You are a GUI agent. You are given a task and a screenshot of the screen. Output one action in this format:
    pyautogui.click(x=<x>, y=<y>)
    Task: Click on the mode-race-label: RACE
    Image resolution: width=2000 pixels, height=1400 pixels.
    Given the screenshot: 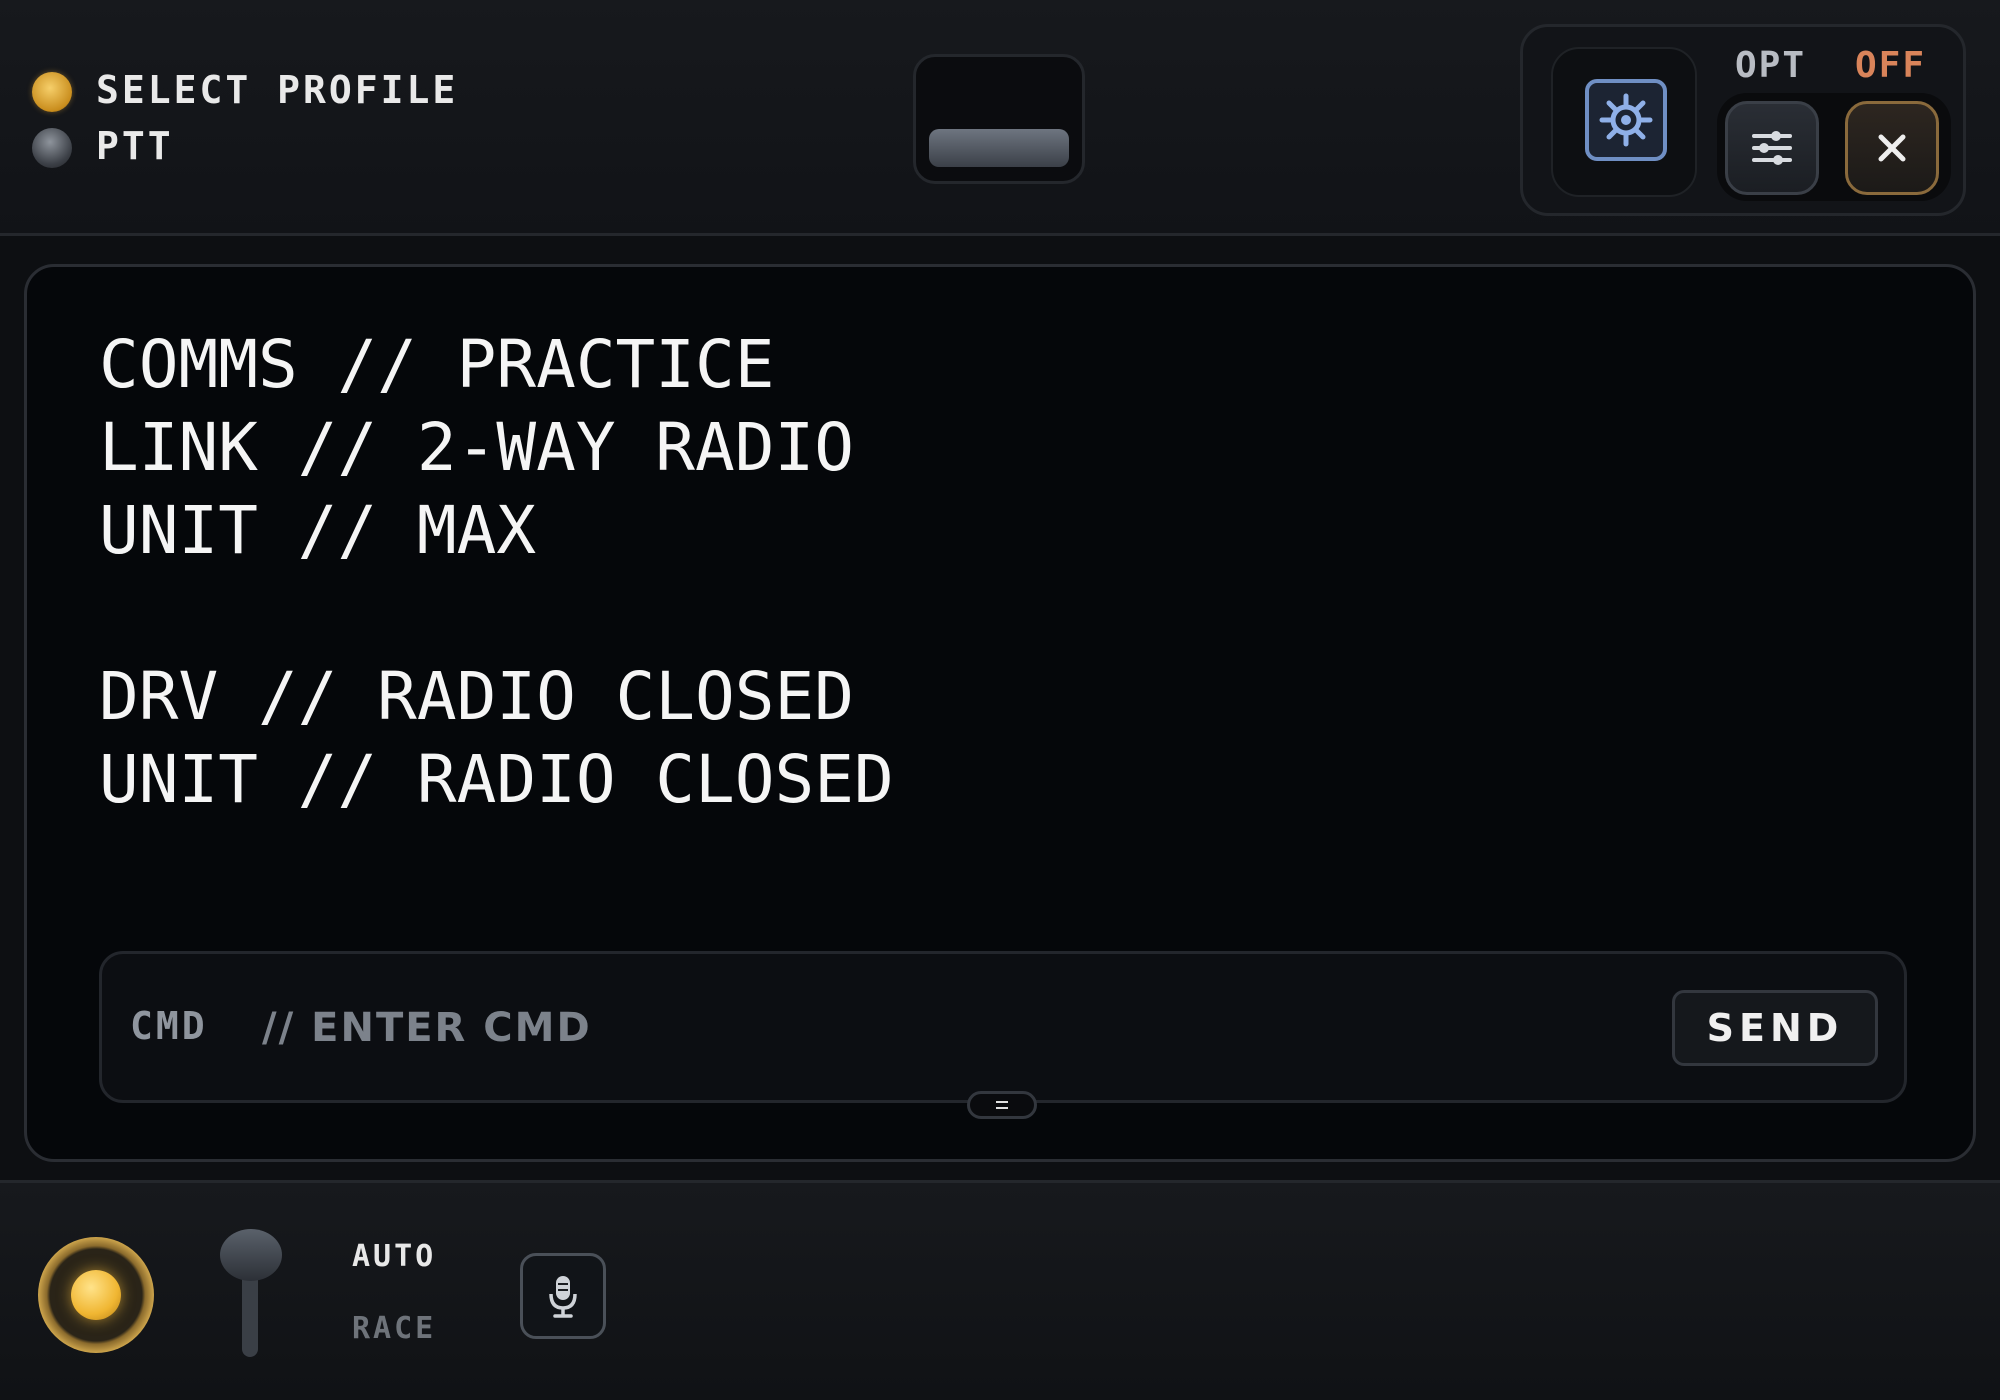 What is the action you would take?
    pyautogui.click(x=394, y=1328)
    